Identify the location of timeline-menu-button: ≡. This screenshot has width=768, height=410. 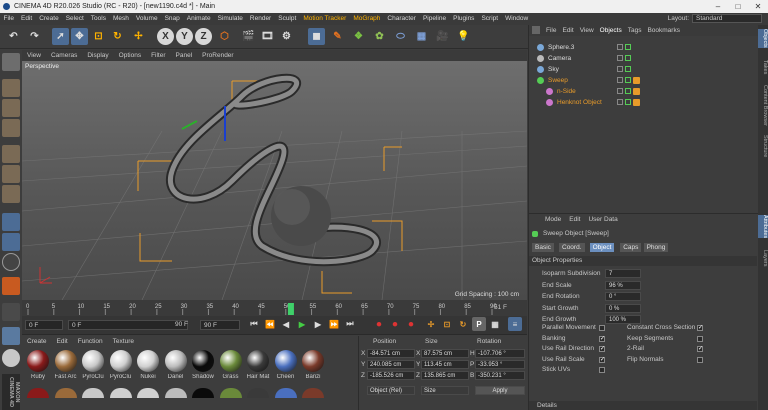
(515, 324).